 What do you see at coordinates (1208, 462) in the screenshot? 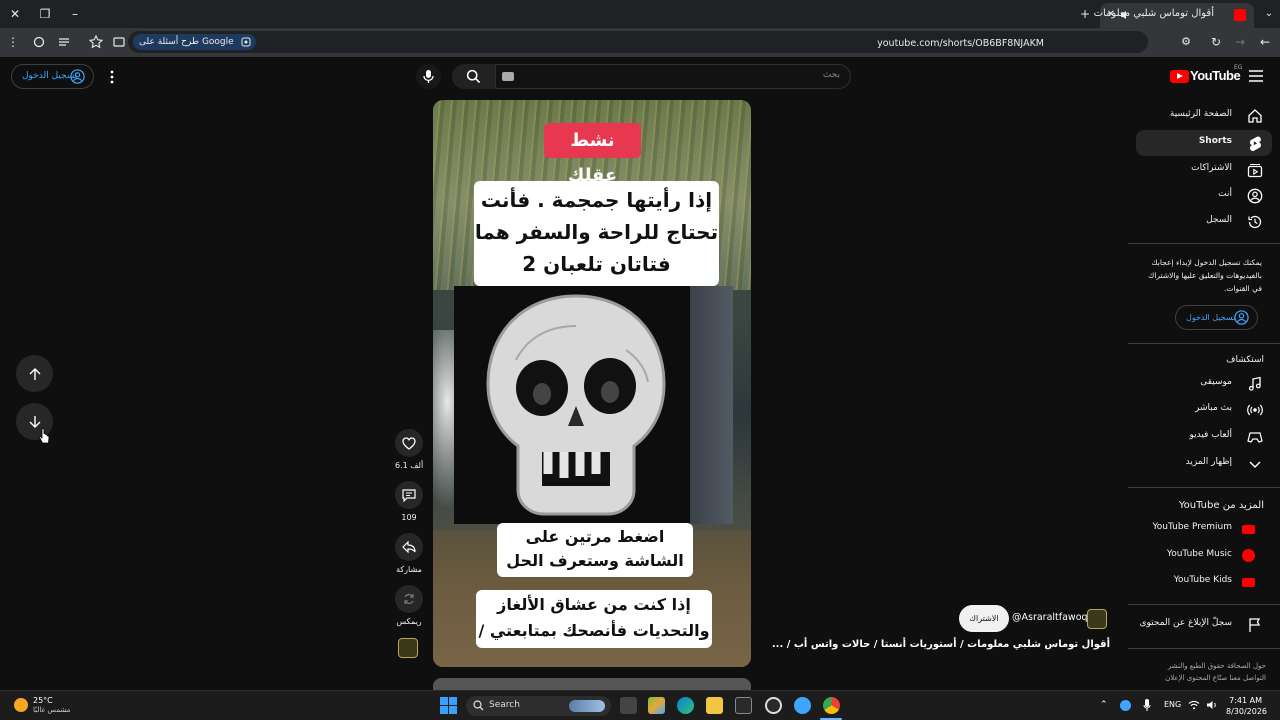
I see `sidebar-item-label: إظهار المزيد` at bounding box center [1208, 462].